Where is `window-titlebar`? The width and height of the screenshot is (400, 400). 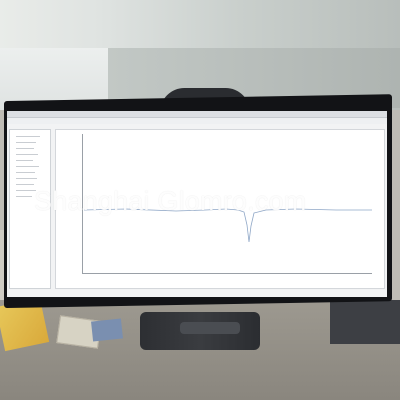
window-titlebar is located at coordinates (197, 114).